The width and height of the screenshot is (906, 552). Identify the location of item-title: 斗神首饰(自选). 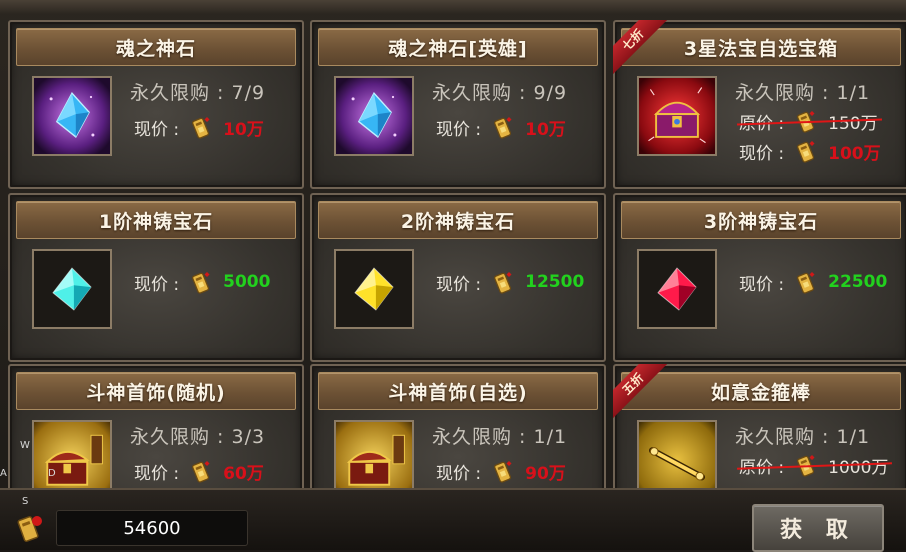
(458, 392).